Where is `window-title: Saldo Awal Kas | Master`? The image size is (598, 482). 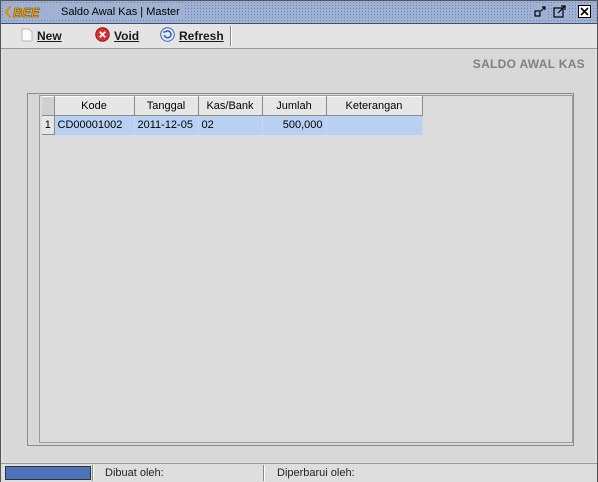
window-title: Saldo Awal Kas | Master is located at coordinates (121, 12).